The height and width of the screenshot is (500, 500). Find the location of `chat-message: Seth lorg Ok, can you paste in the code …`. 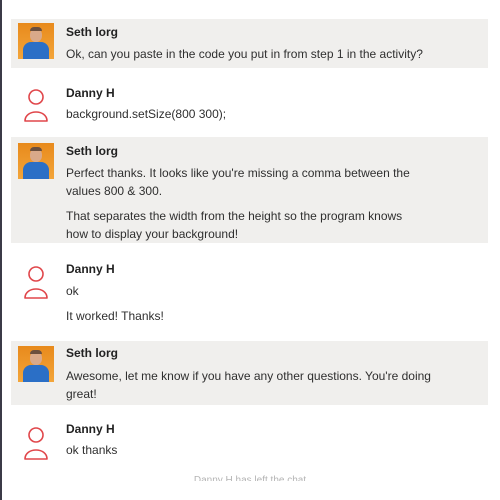

chat-message: Seth lorg Ok, can you paste in the code … is located at coordinates (249, 43).